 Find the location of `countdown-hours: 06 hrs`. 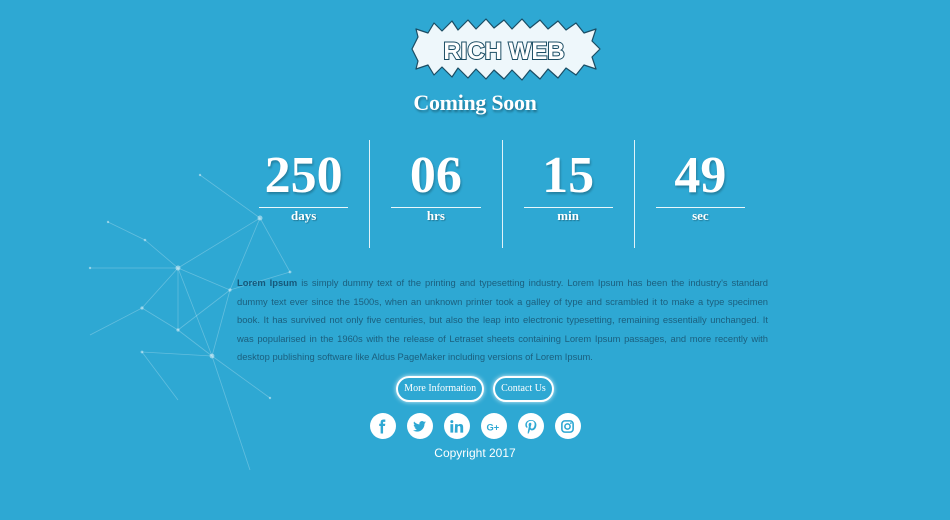

countdown-hours: 06 hrs is located at coordinates (435, 194).